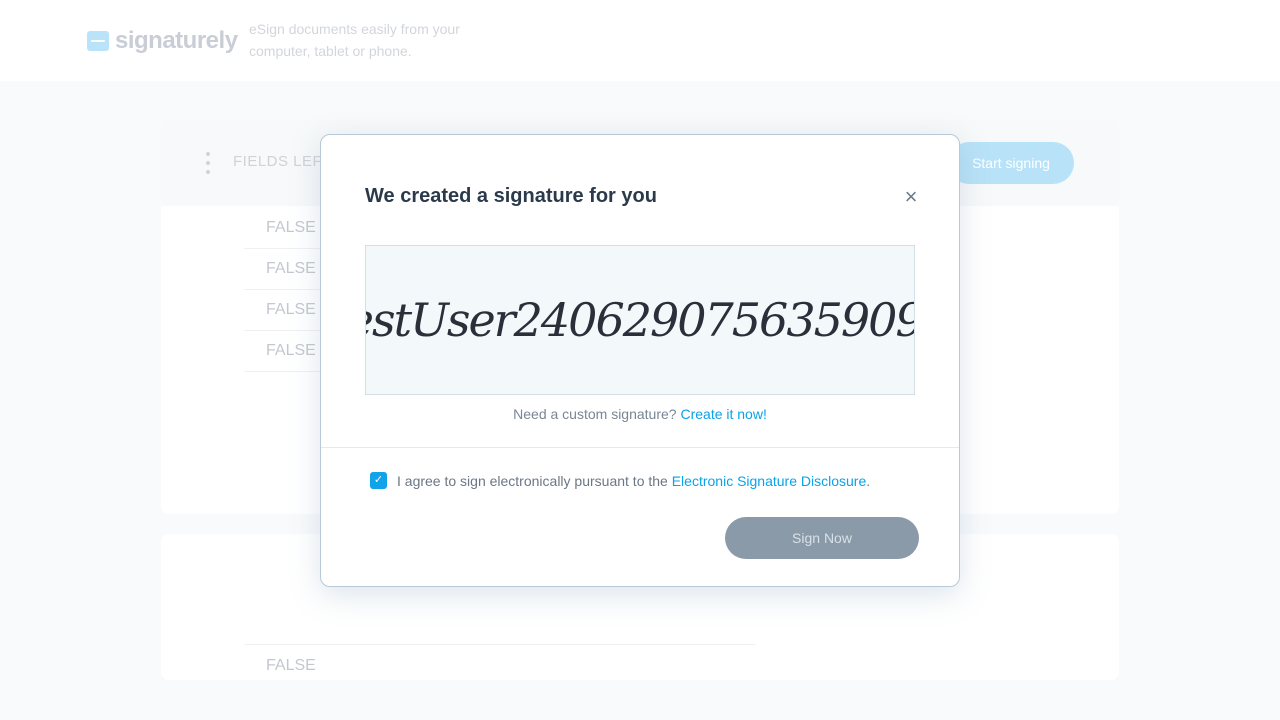 This screenshot has width=1280, height=720. Describe the element at coordinates (822, 538) in the screenshot. I see `sign-now-button: Sign Now` at that location.